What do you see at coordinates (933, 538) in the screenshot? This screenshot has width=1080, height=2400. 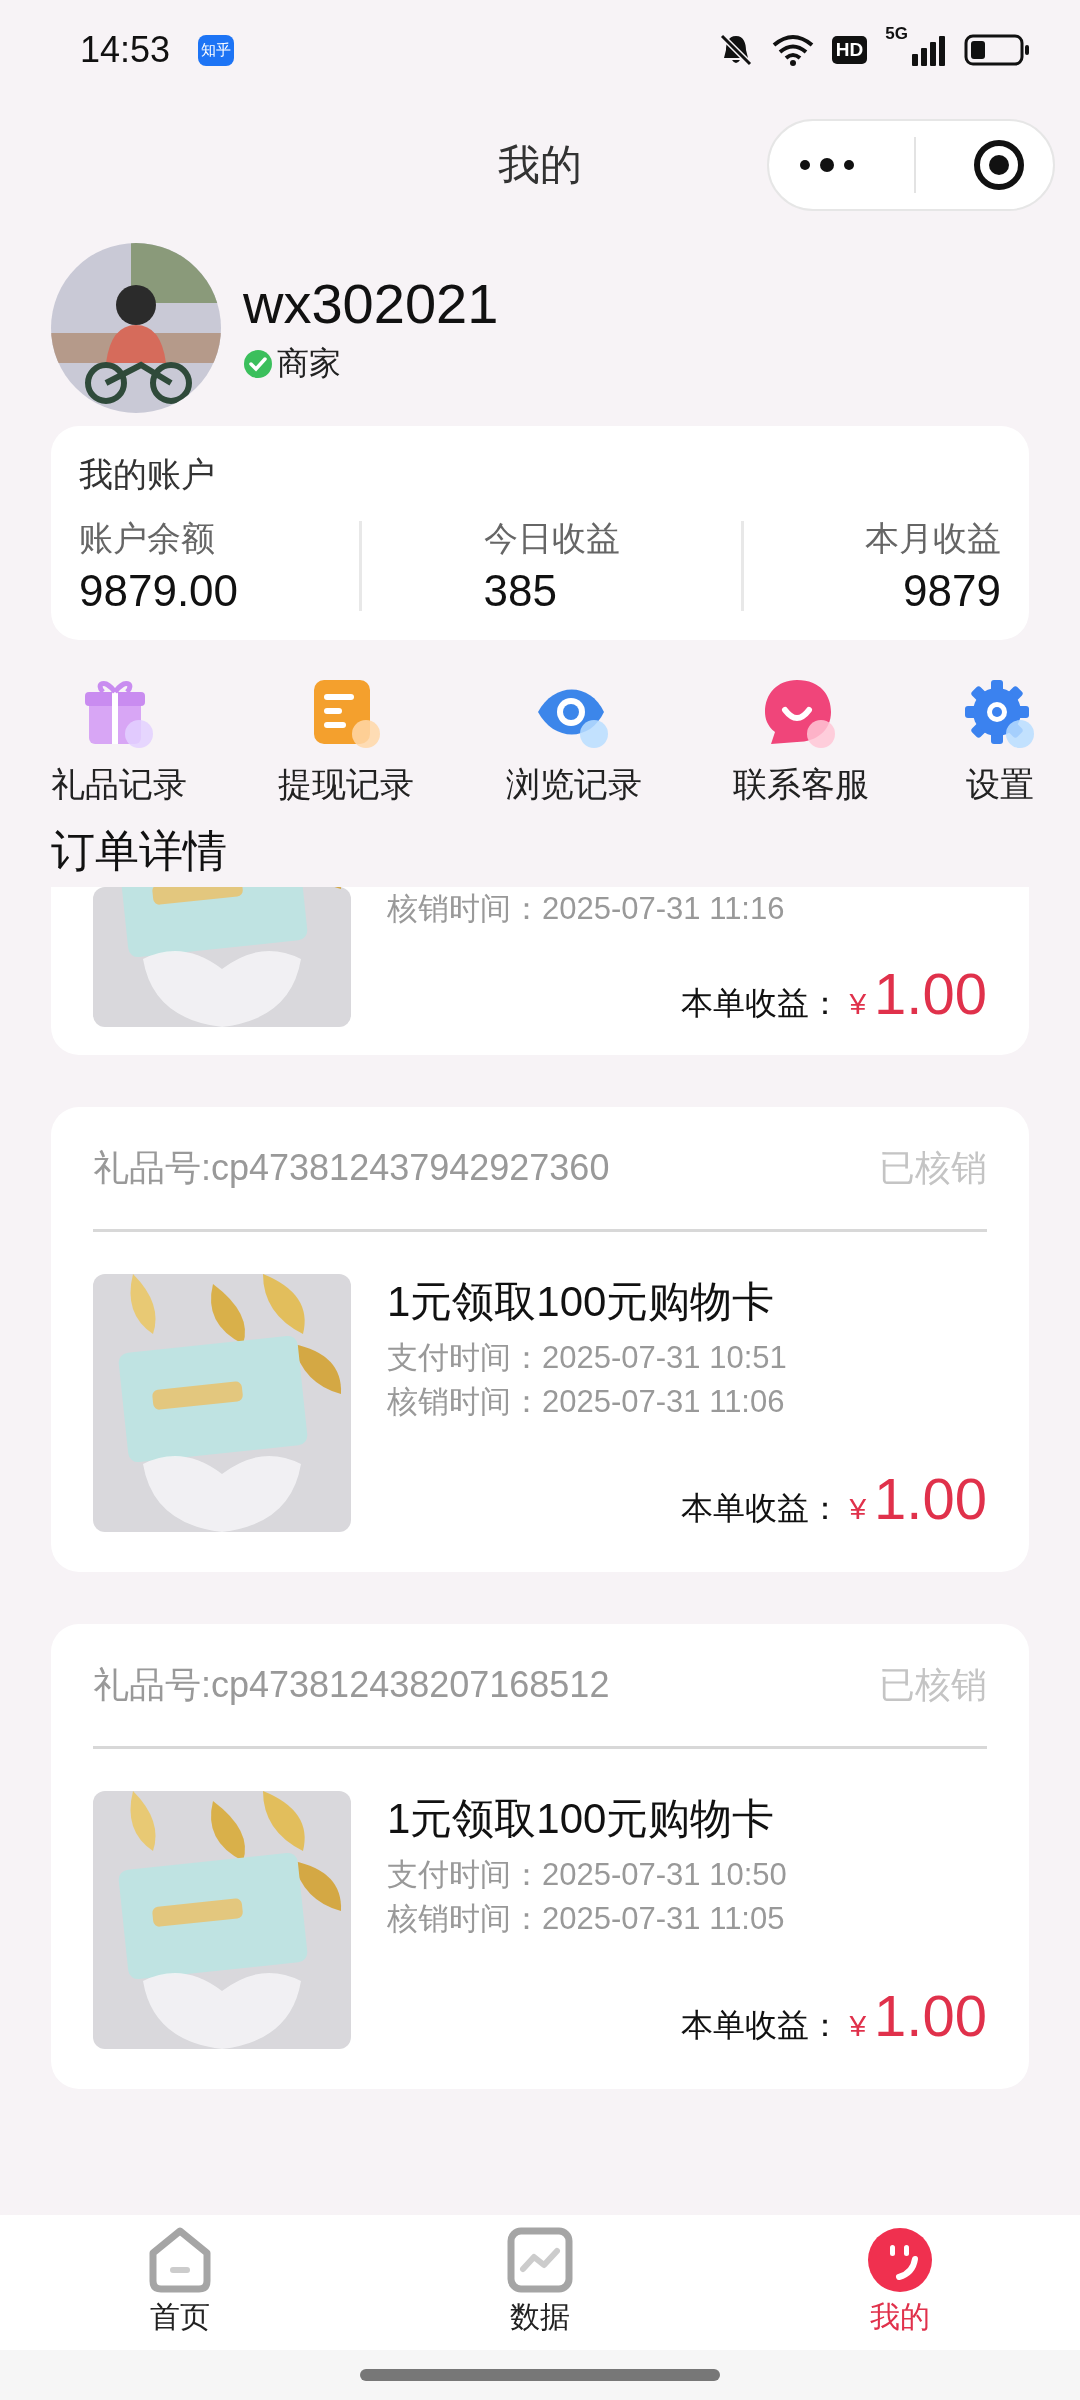 I see `stat-label: 本月收益` at bounding box center [933, 538].